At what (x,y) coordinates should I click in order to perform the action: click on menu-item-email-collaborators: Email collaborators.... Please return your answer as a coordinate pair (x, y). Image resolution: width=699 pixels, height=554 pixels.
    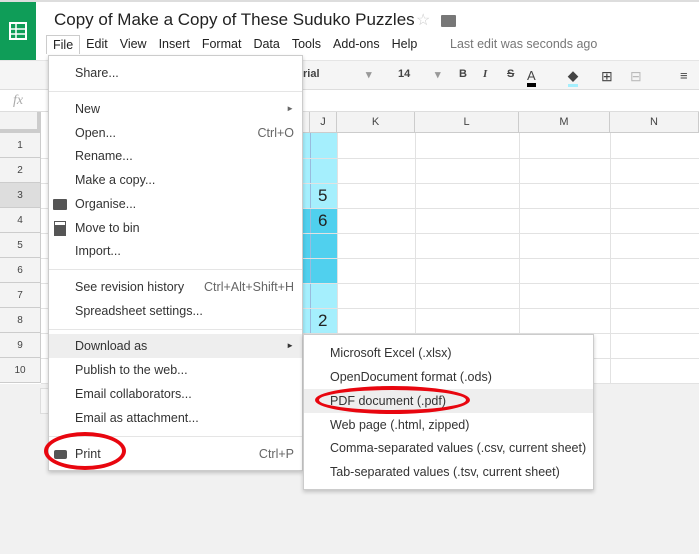
    Looking at the image, I should click on (175, 394).